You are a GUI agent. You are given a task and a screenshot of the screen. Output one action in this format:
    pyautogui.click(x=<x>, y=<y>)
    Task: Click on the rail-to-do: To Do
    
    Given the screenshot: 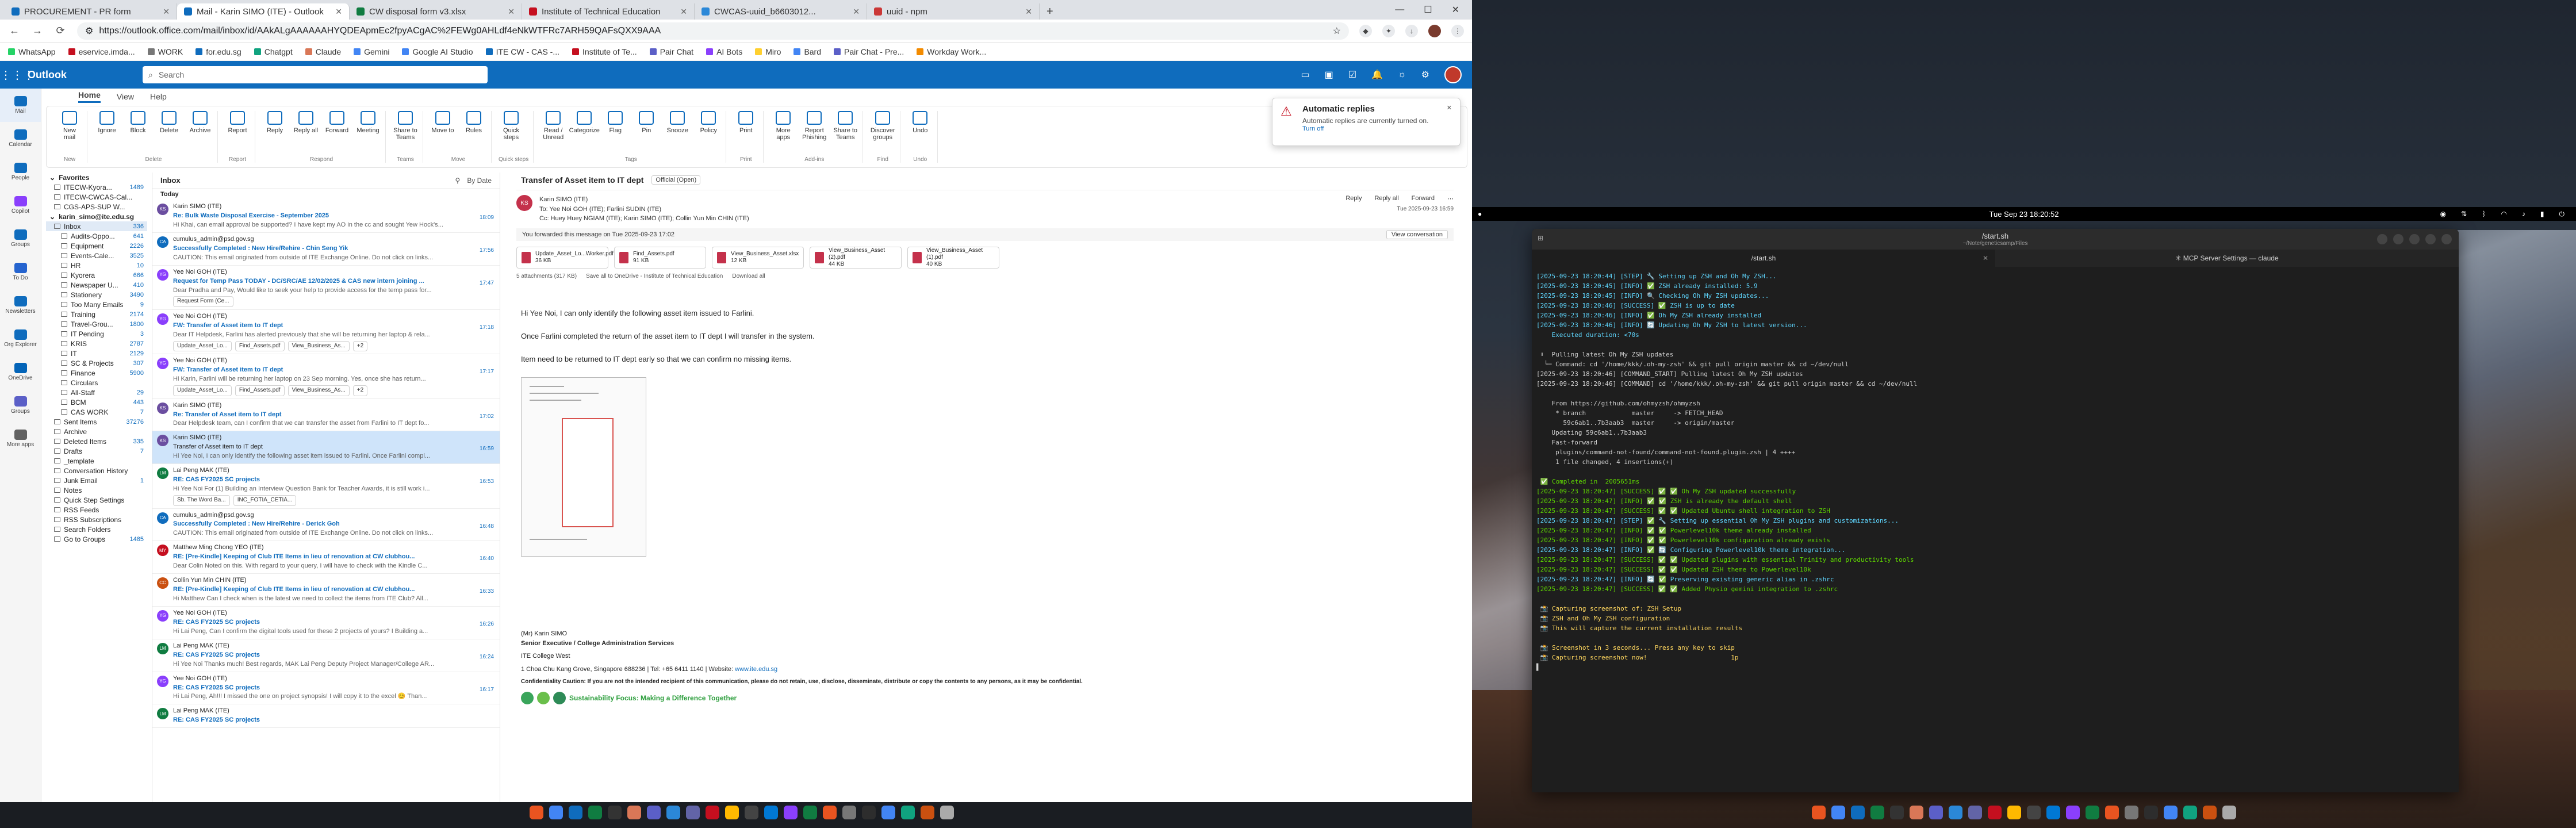 What is the action you would take?
    pyautogui.click(x=20, y=272)
    